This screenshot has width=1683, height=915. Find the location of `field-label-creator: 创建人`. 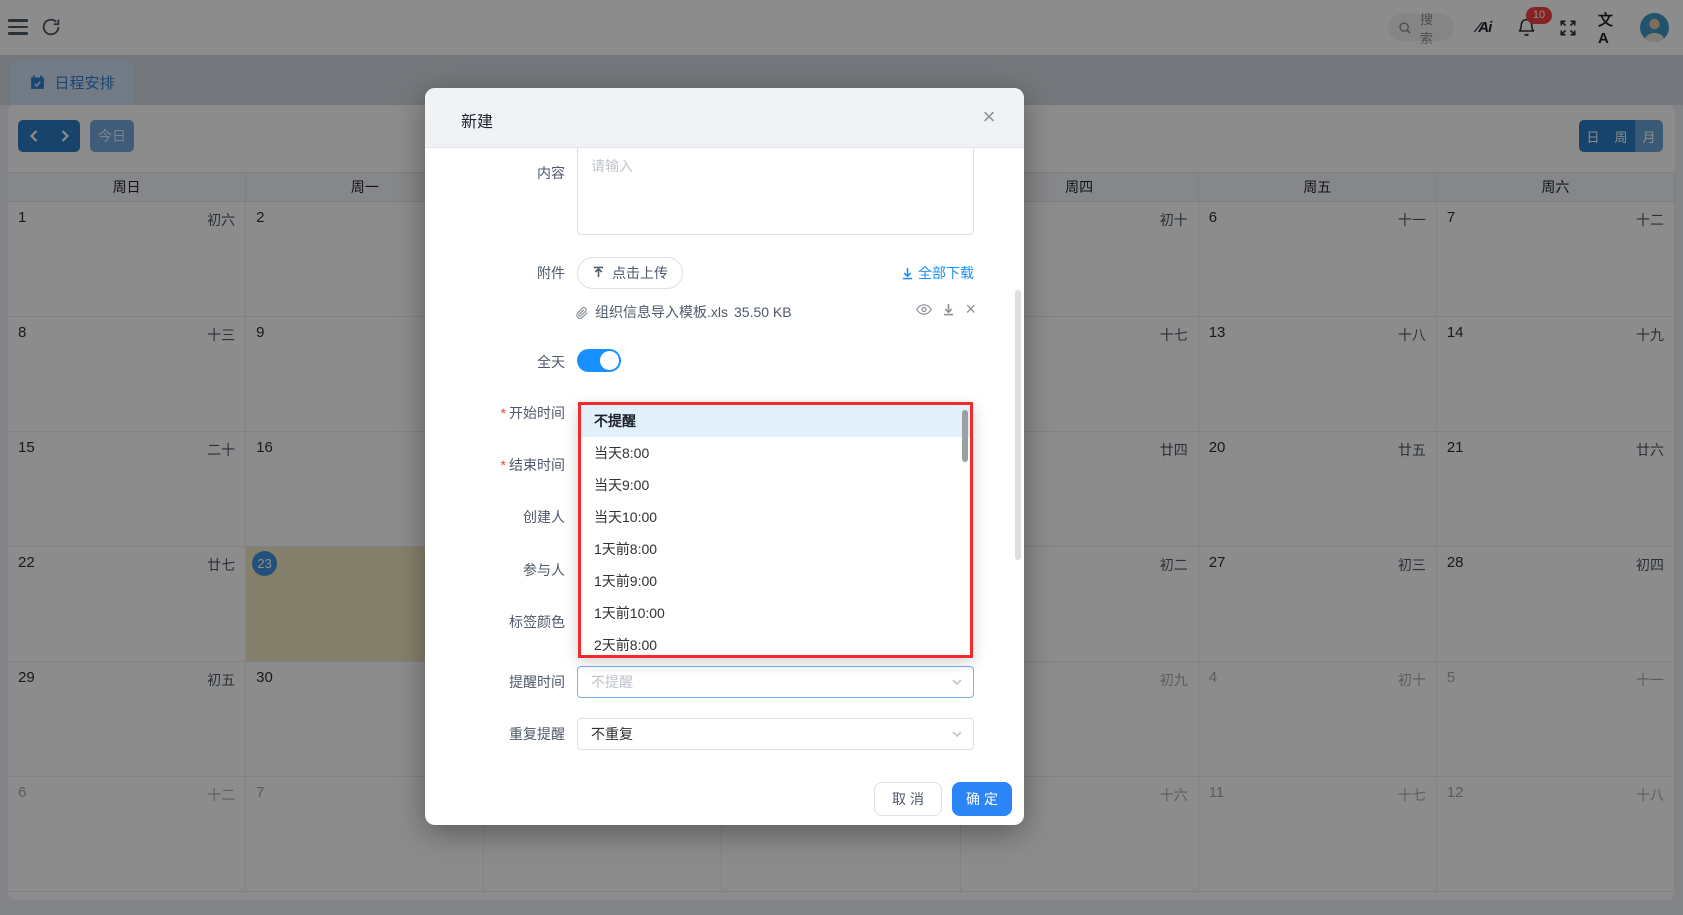

field-label-creator: 创建人 is located at coordinates (544, 517).